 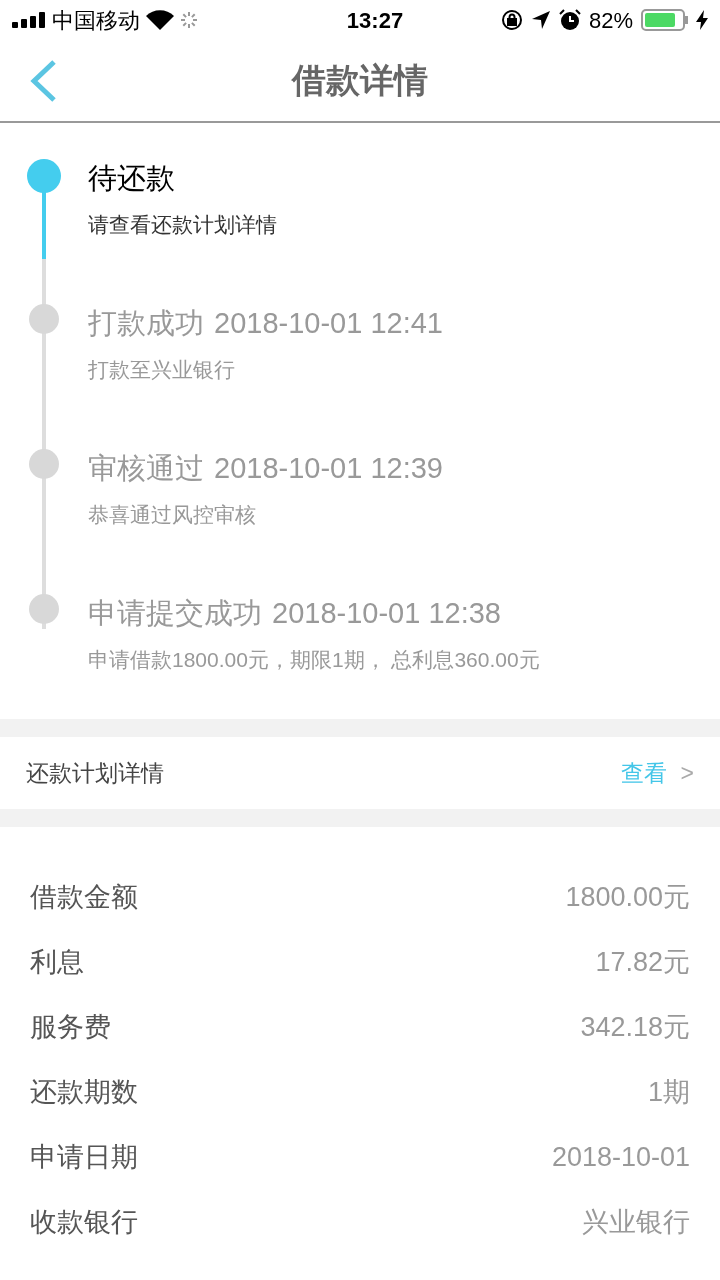 What do you see at coordinates (359, 80) in the screenshot?
I see `page-title: 借款详情` at bounding box center [359, 80].